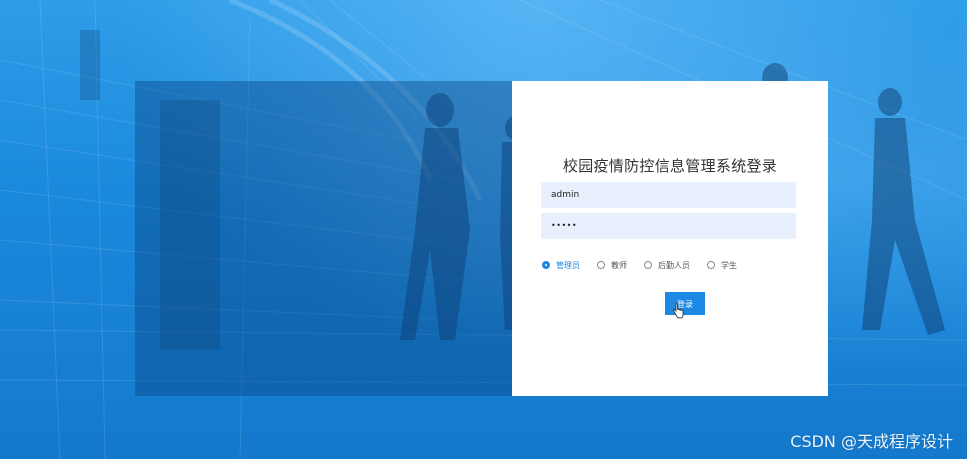 This screenshot has width=967, height=459. What do you see at coordinates (568, 265) in the screenshot?
I see `role-label: 管理员` at bounding box center [568, 265].